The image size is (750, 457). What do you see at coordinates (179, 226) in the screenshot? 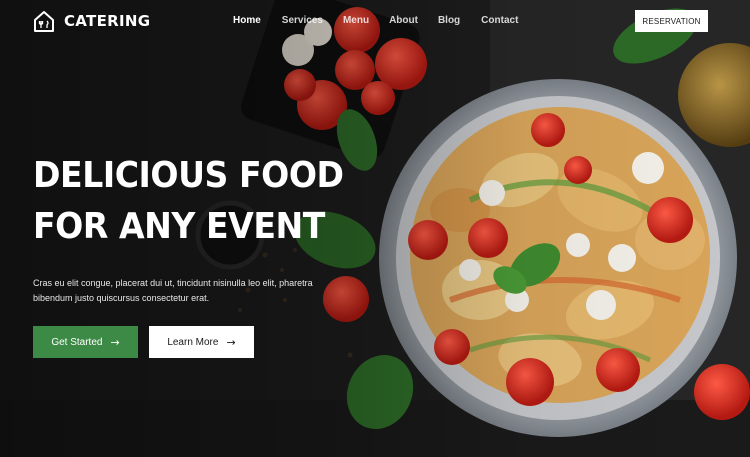
I see `headline-line-2: FOR ANY EVENT` at bounding box center [179, 226].